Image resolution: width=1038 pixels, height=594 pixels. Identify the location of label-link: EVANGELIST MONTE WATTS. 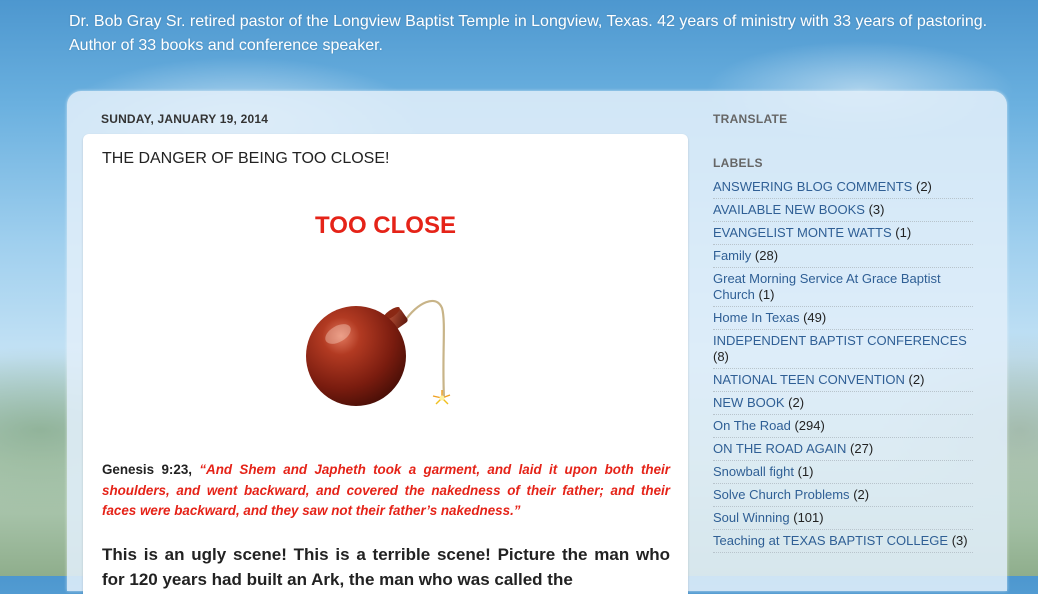
(802, 232).